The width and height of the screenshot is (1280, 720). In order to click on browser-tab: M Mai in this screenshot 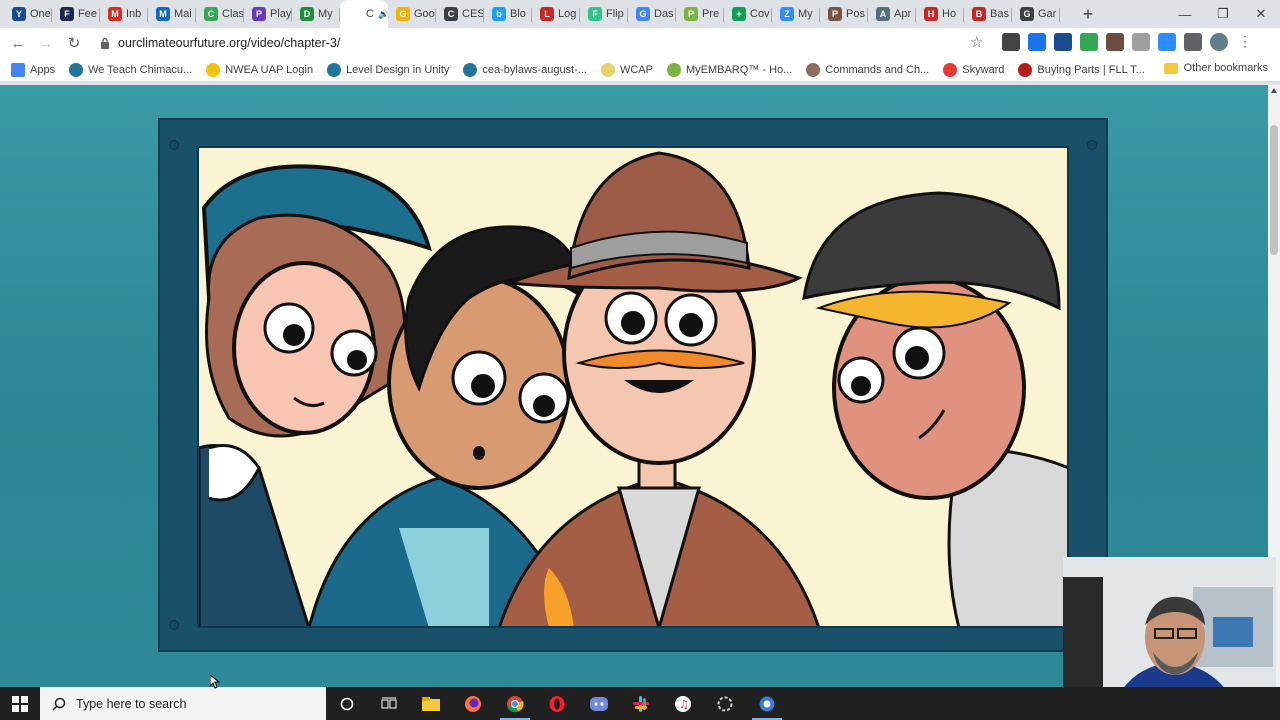, I will do `click(172, 14)`.